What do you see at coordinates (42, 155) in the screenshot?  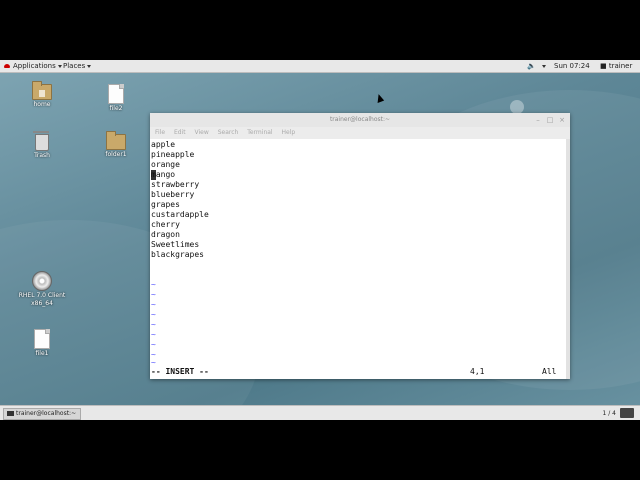 I see `desktop-icon-label: Trash` at bounding box center [42, 155].